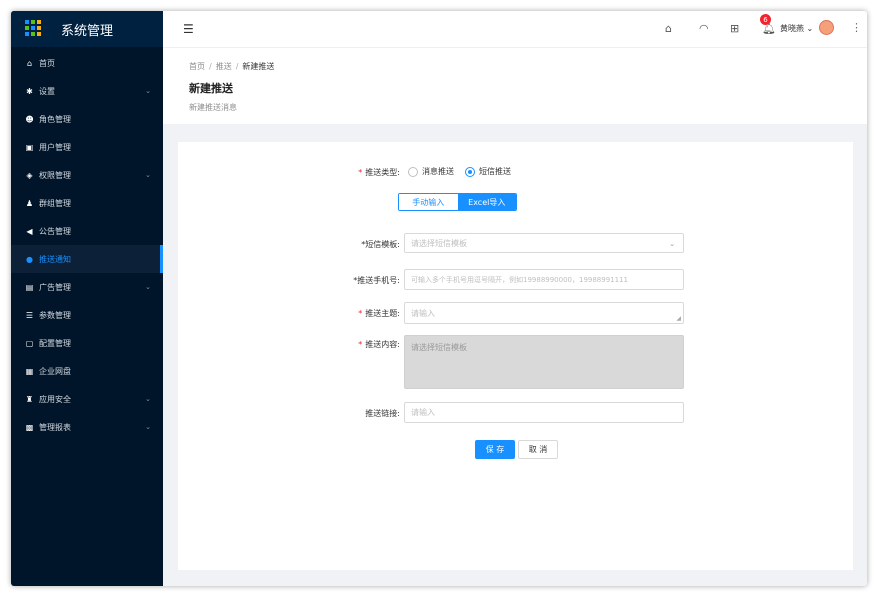 This screenshot has width=878, height=597. Describe the element at coordinates (55, 259) in the screenshot. I see `sidebar-item-label: 推送通知` at that location.